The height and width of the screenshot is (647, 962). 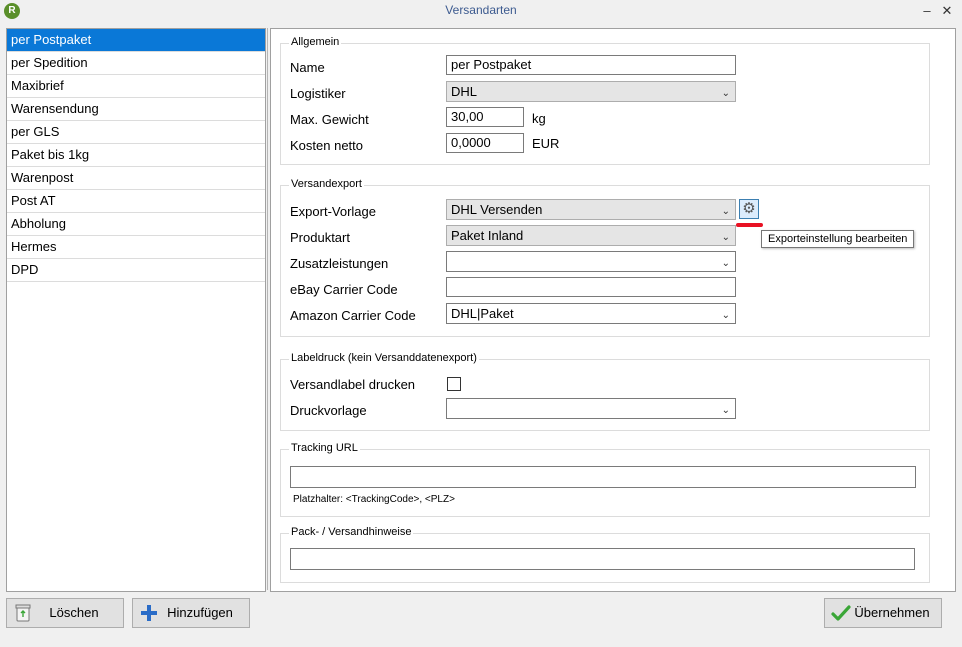 What do you see at coordinates (136, 86) in the screenshot?
I see `list-item: Maxibrief` at bounding box center [136, 86].